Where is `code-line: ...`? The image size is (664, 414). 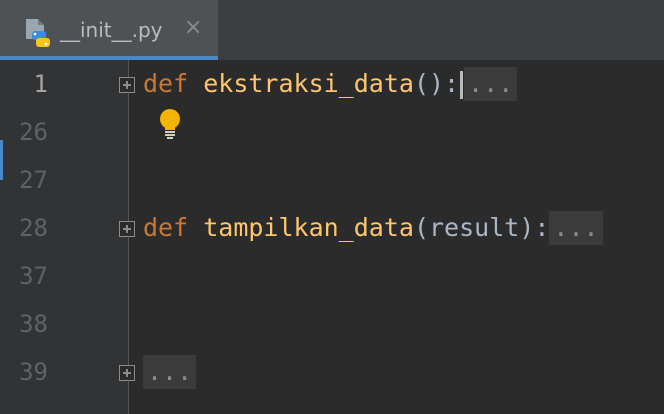
code-line: ... is located at coordinates (170, 372).